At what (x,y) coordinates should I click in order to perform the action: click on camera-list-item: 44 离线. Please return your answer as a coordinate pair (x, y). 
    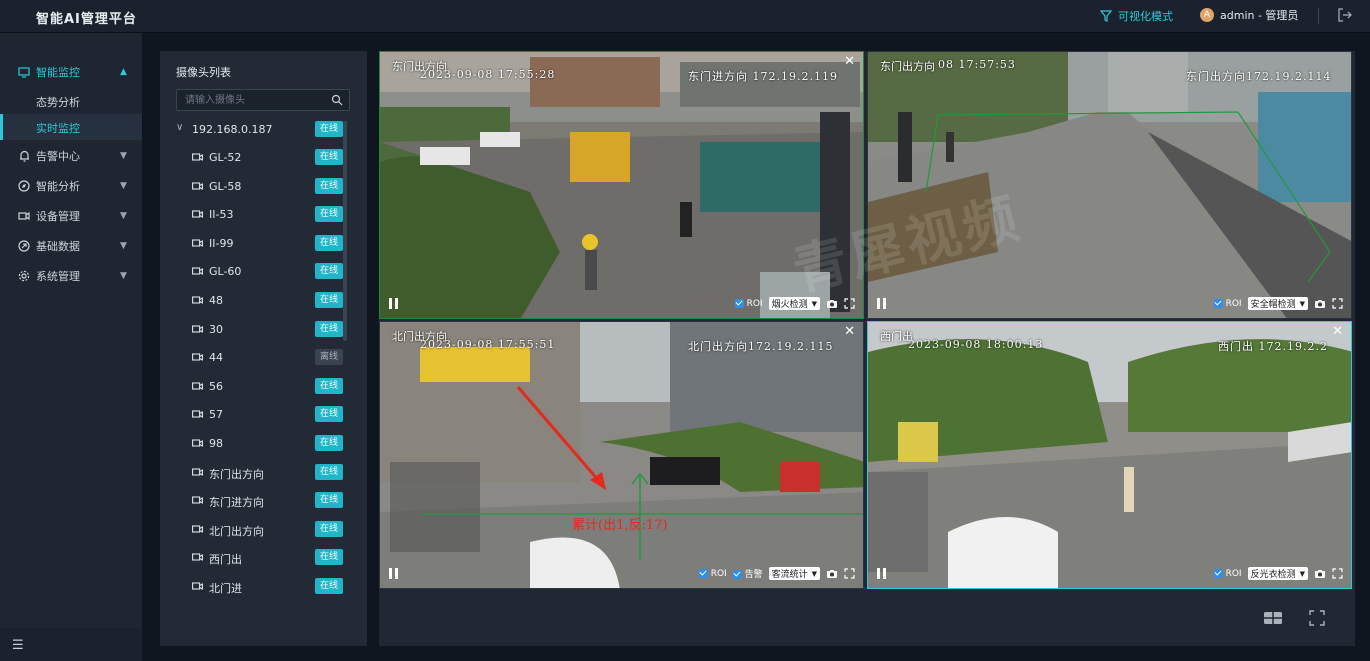
    Looking at the image, I should click on (257, 358).